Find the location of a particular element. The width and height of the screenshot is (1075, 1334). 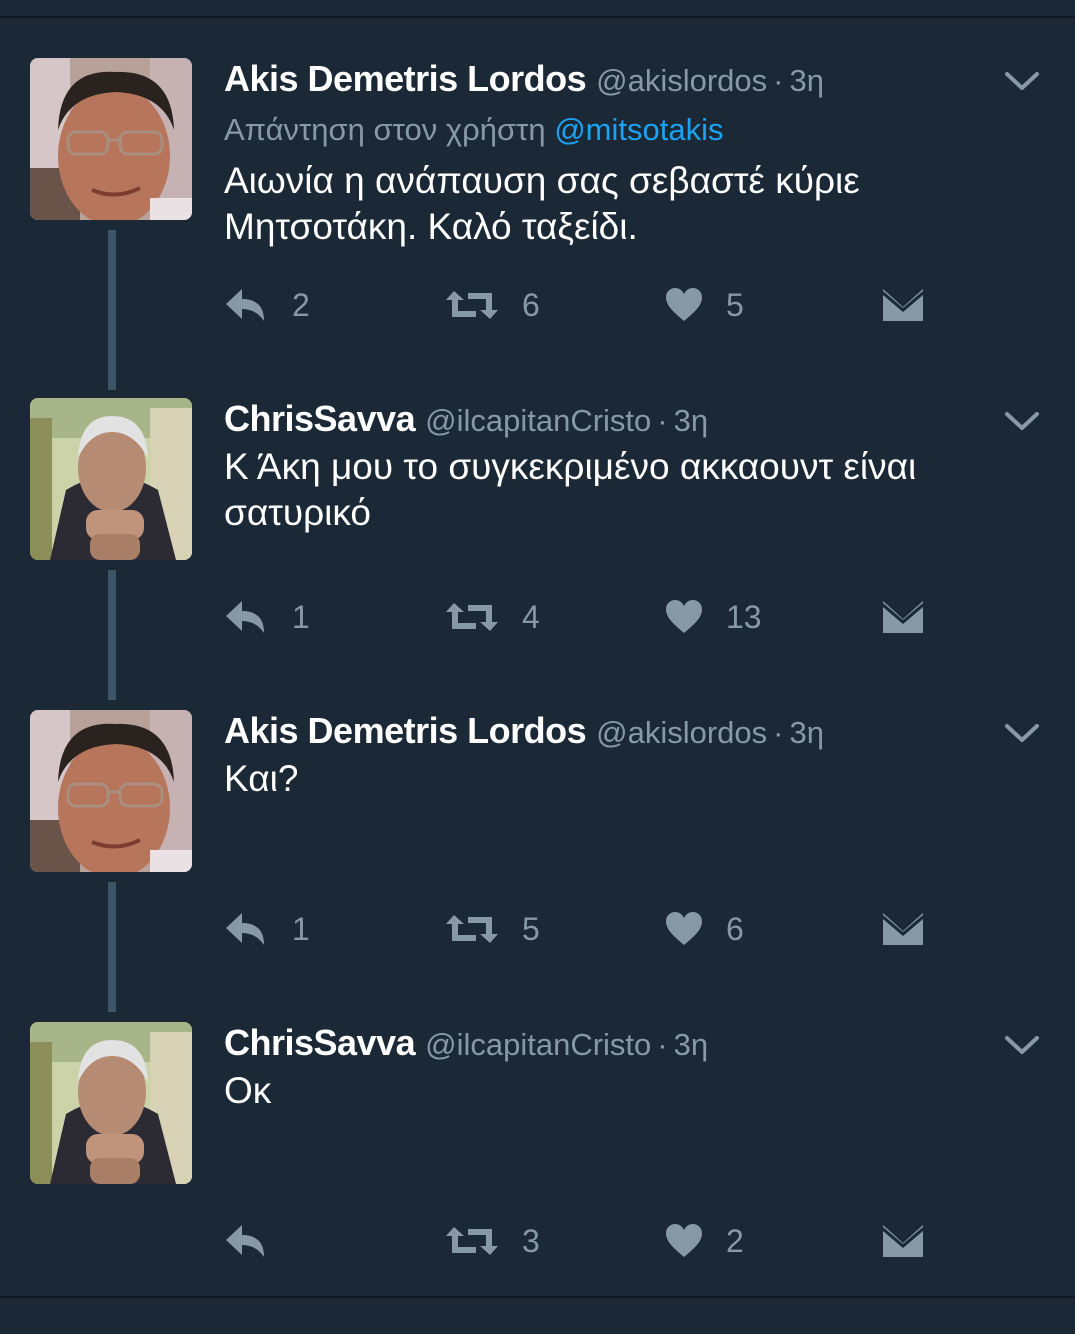

tweet-text: Και? is located at coordinates (261, 778).